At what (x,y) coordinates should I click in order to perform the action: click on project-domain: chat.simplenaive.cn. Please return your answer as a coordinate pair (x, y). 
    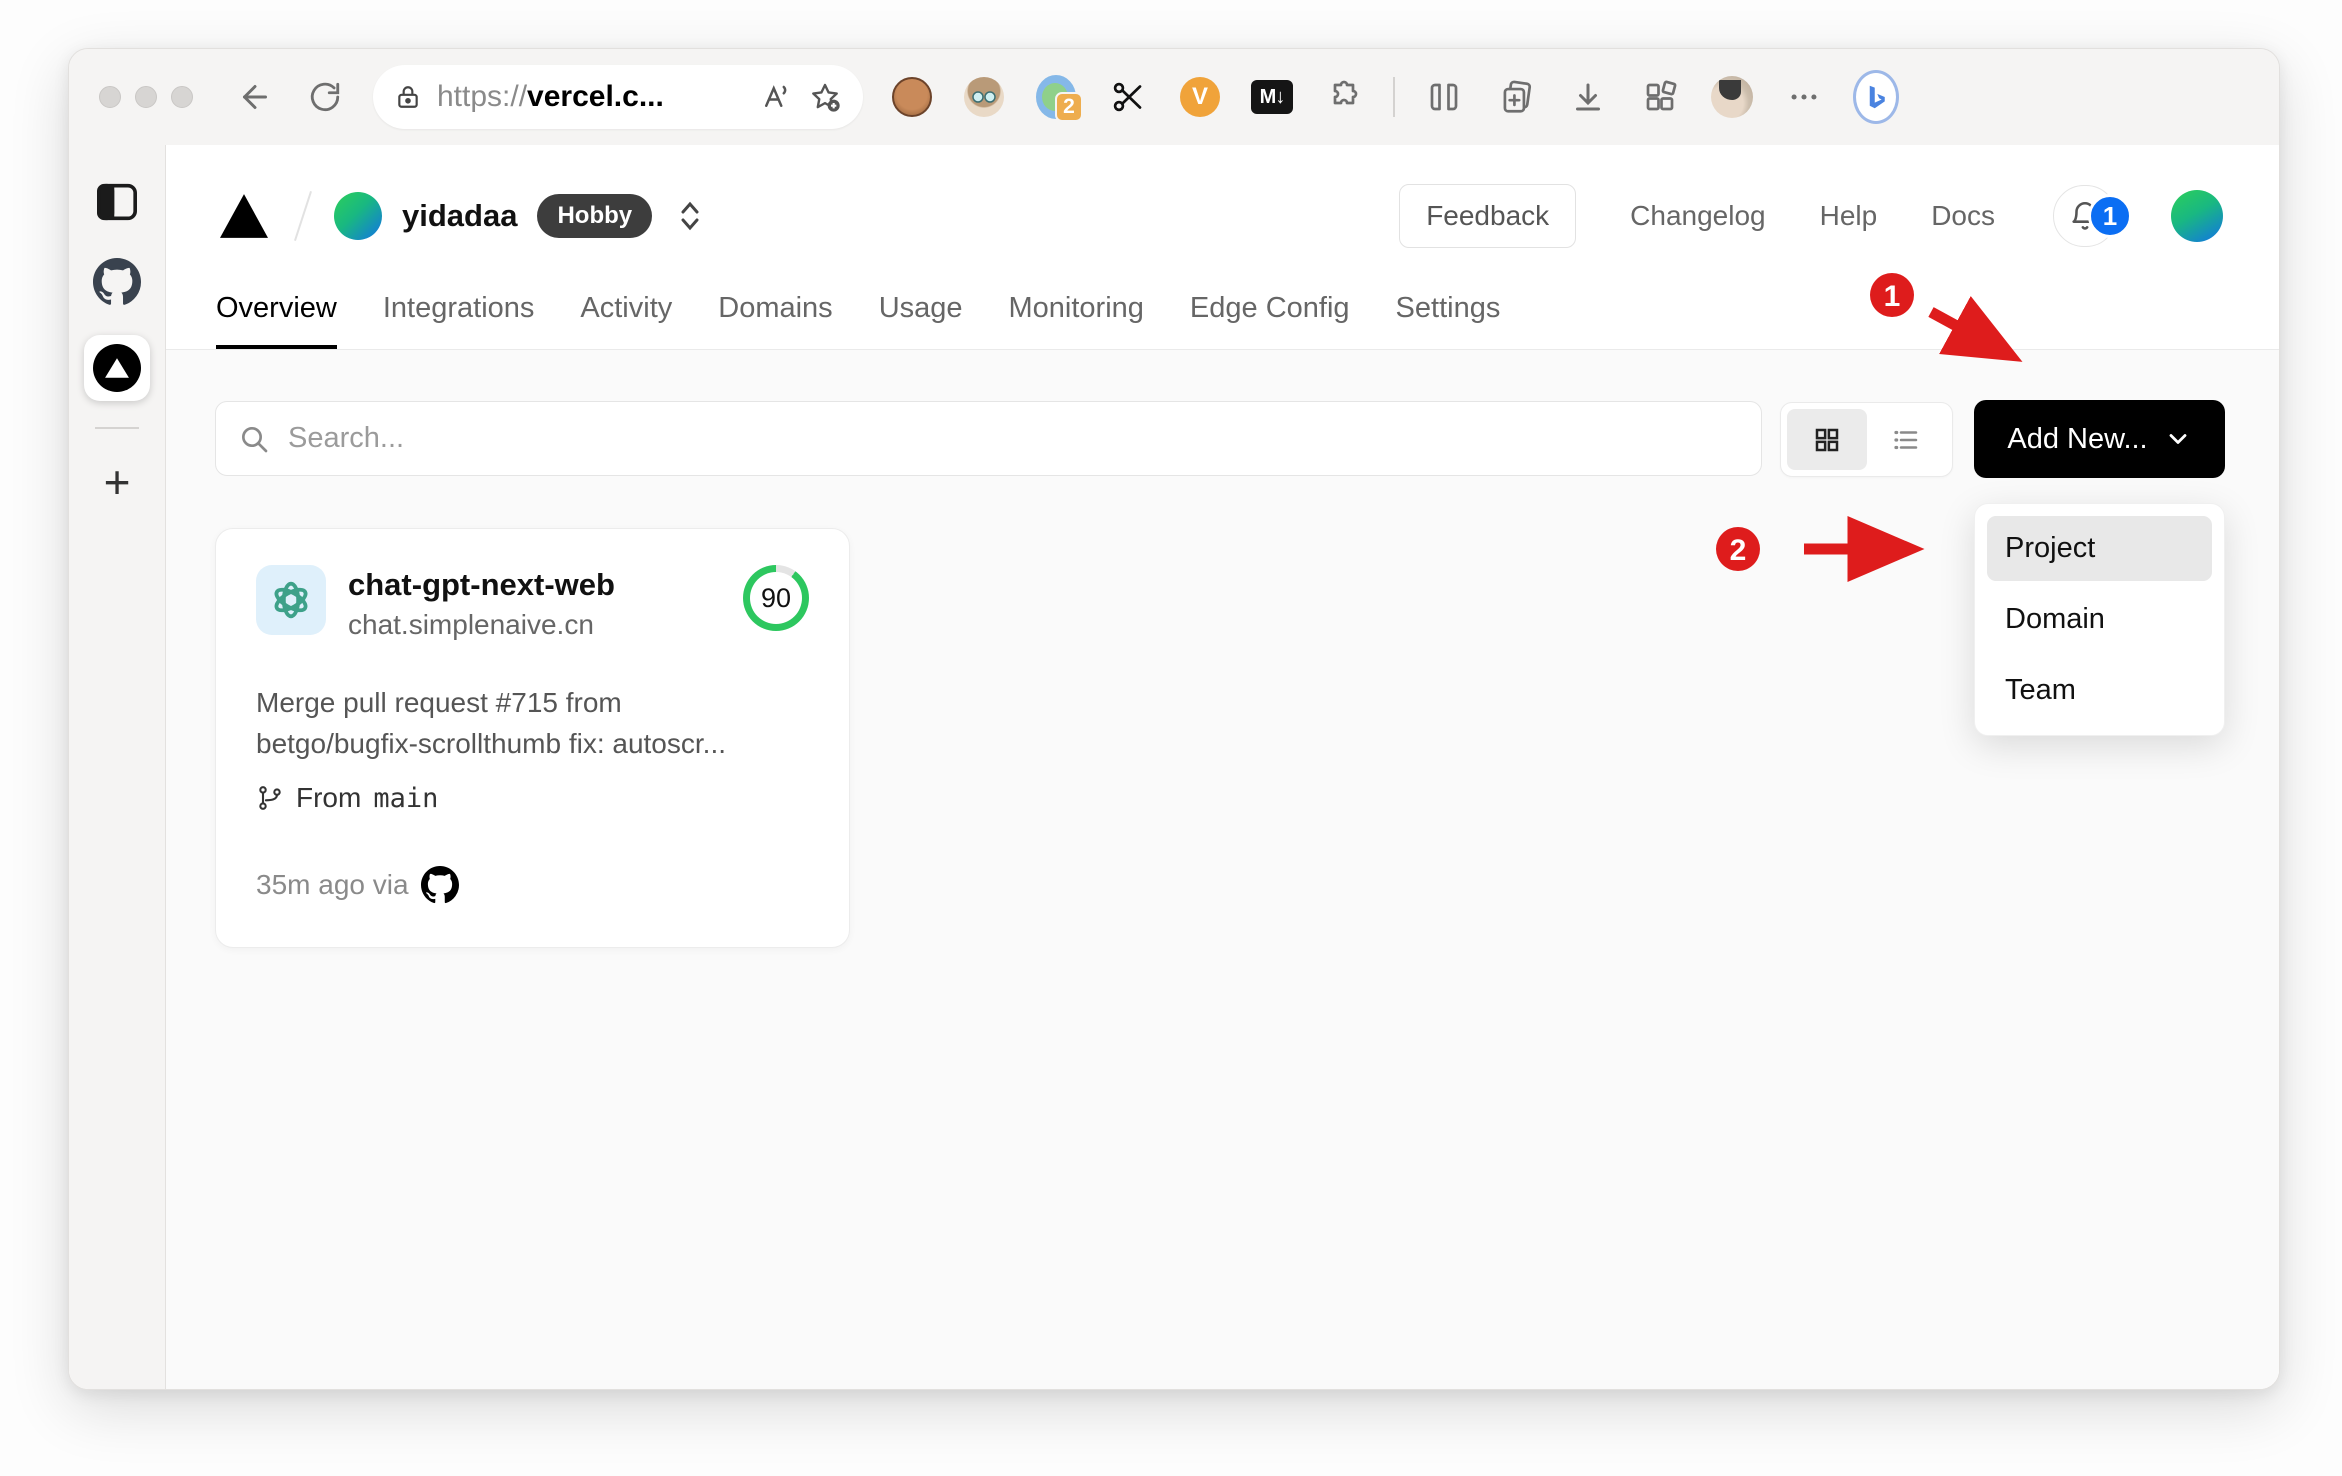
    Looking at the image, I should click on (481, 625).